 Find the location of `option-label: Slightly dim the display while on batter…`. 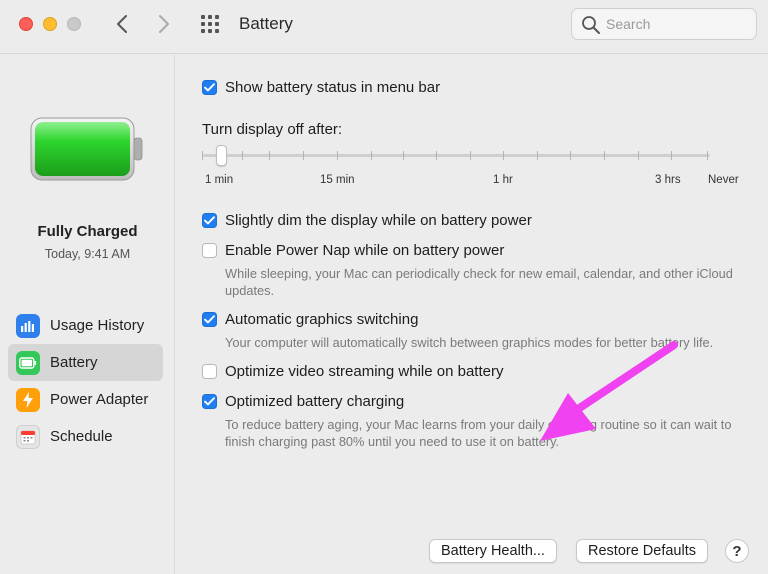

option-label: Slightly dim the display while on batter… is located at coordinates (378, 220).